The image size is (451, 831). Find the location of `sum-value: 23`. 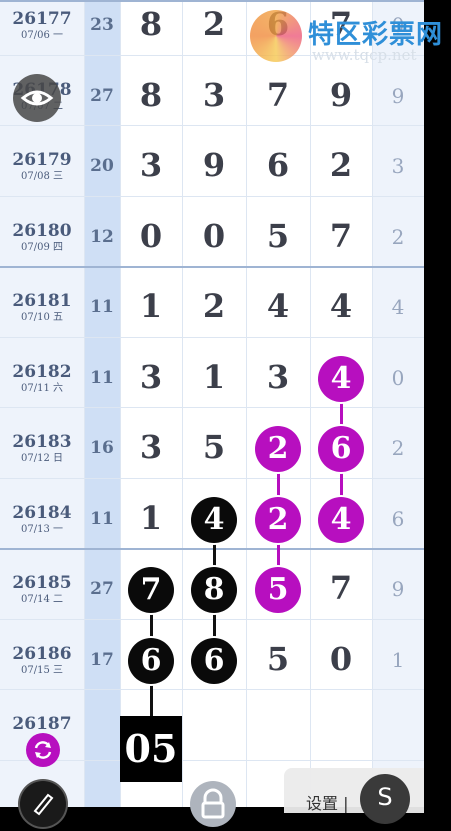

sum-value: 23 is located at coordinates (102, 25).